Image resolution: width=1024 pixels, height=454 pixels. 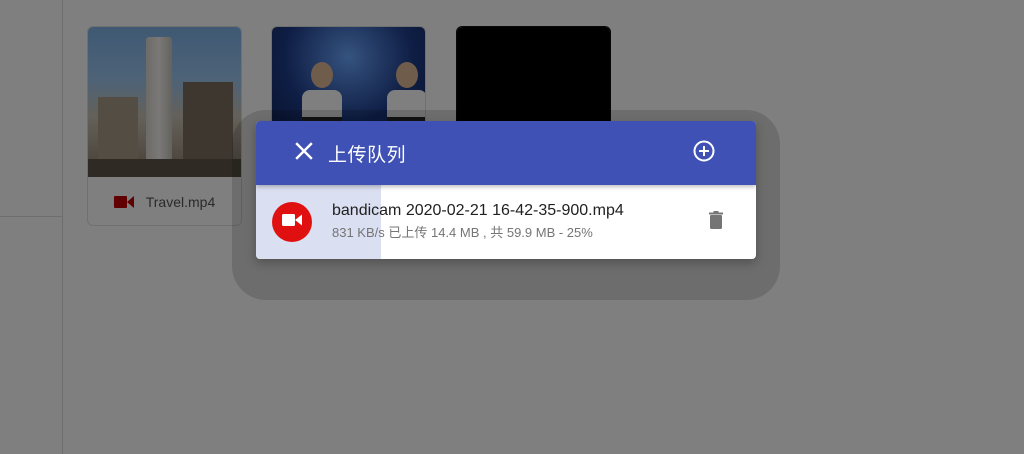 I want to click on videocam-icon, so click(x=292, y=222).